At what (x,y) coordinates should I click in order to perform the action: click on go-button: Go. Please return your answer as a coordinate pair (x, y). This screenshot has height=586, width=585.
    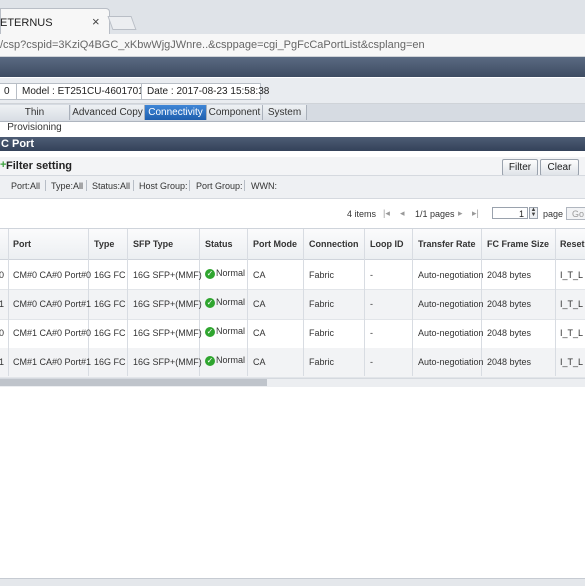
    Looking at the image, I should click on (575, 213).